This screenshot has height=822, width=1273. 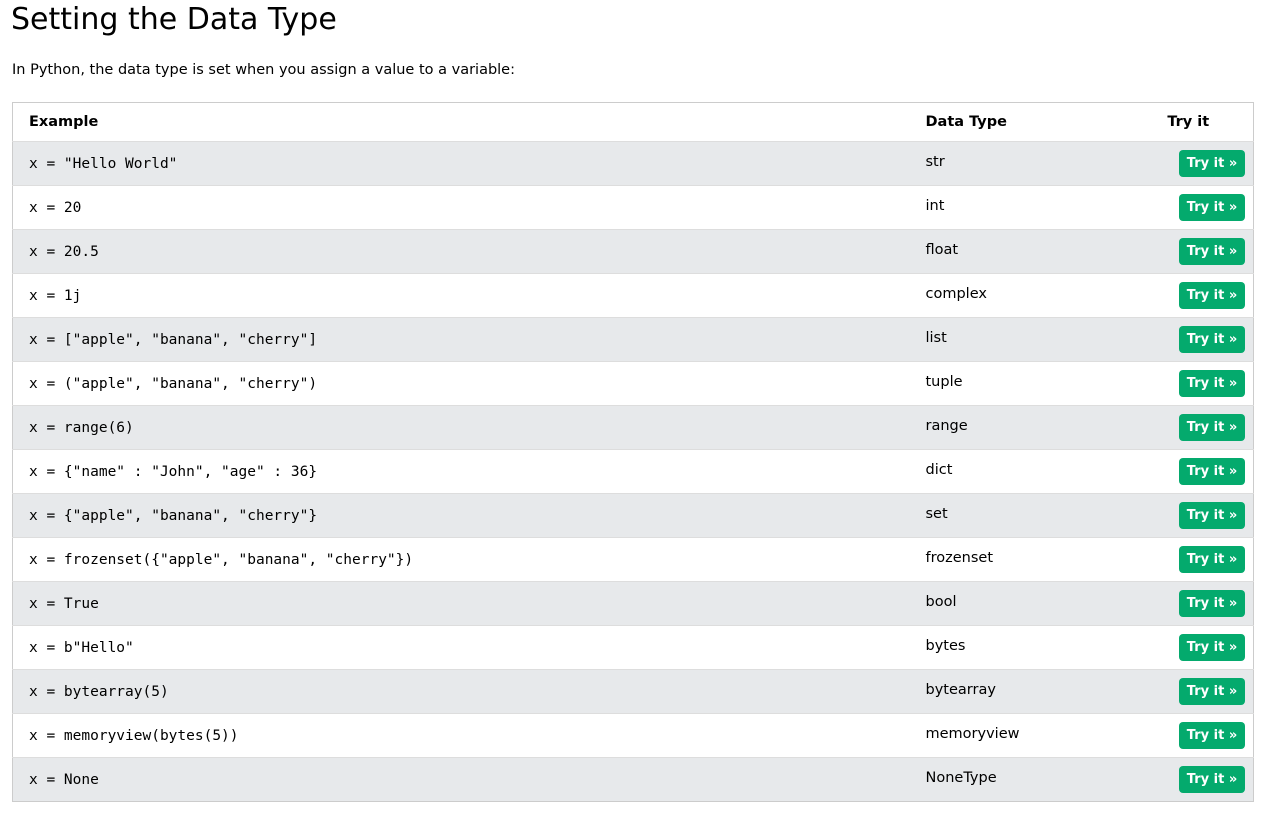 What do you see at coordinates (633, 251) in the screenshot?
I see `table-row: x = 20.5 float Try it »` at bounding box center [633, 251].